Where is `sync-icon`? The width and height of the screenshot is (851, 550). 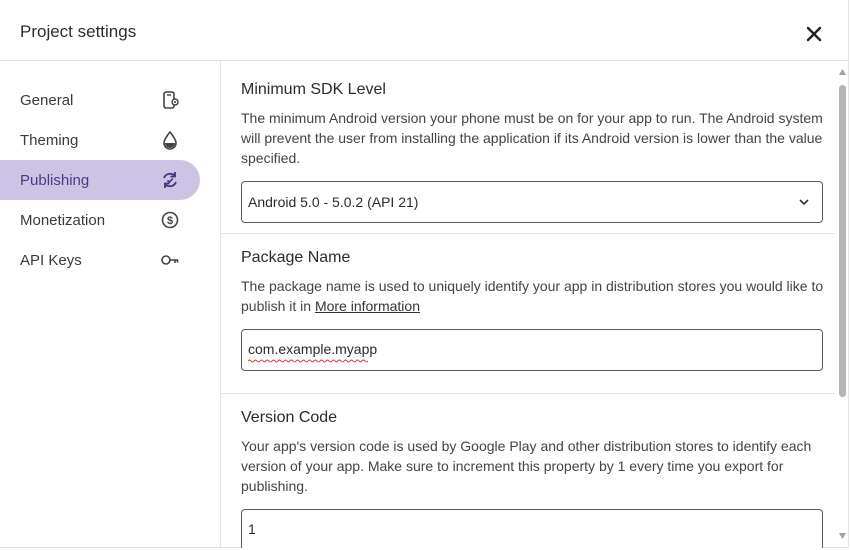 sync-icon is located at coordinates (170, 180).